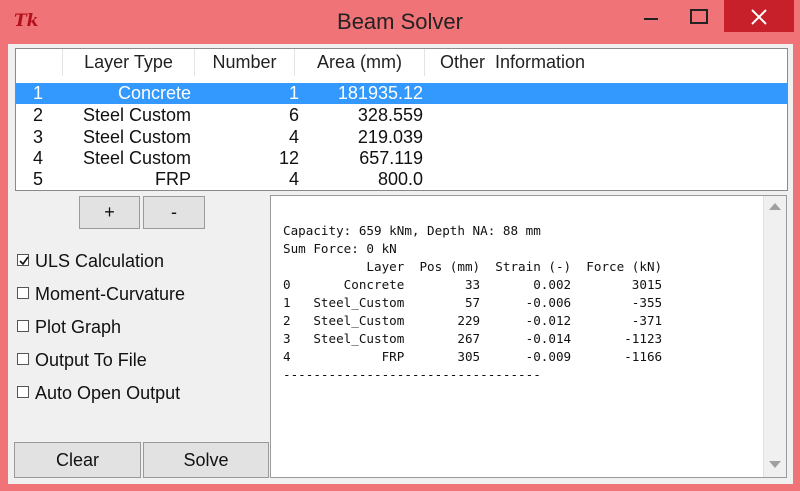  Describe the element at coordinates (606, 62) in the screenshot. I see `column-header-other-information: Other Information` at that location.